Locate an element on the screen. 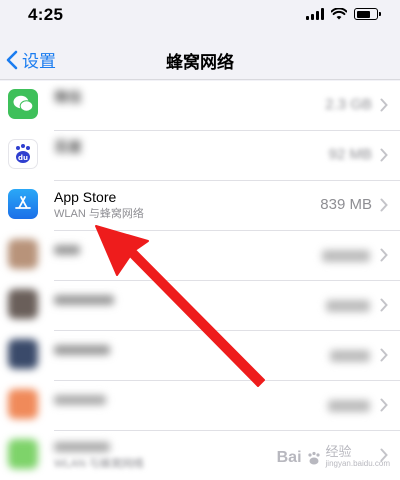 This screenshot has height=480, width=400. cellular-signal-icon is located at coordinates (315, 14).